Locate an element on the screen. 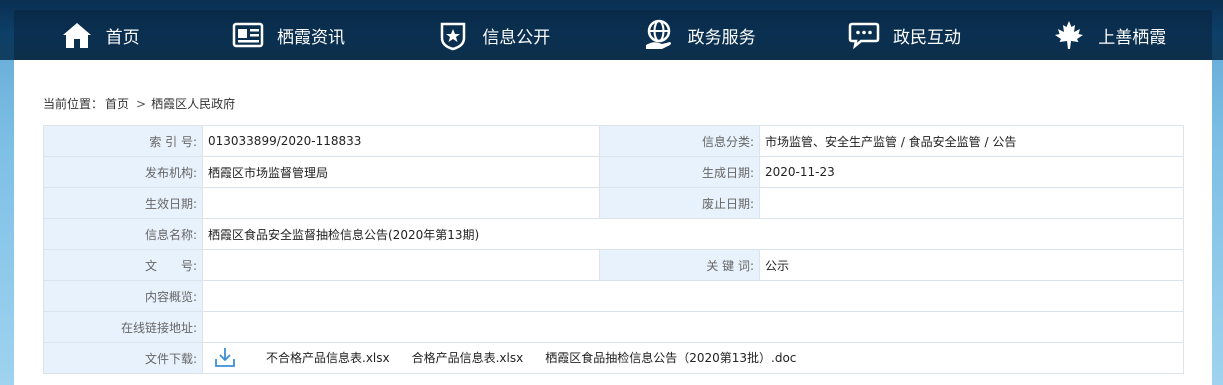 The width and height of the screenshot is (1223, 385). effective-date-label: 生效日期: is located at coordinates (123, 203).